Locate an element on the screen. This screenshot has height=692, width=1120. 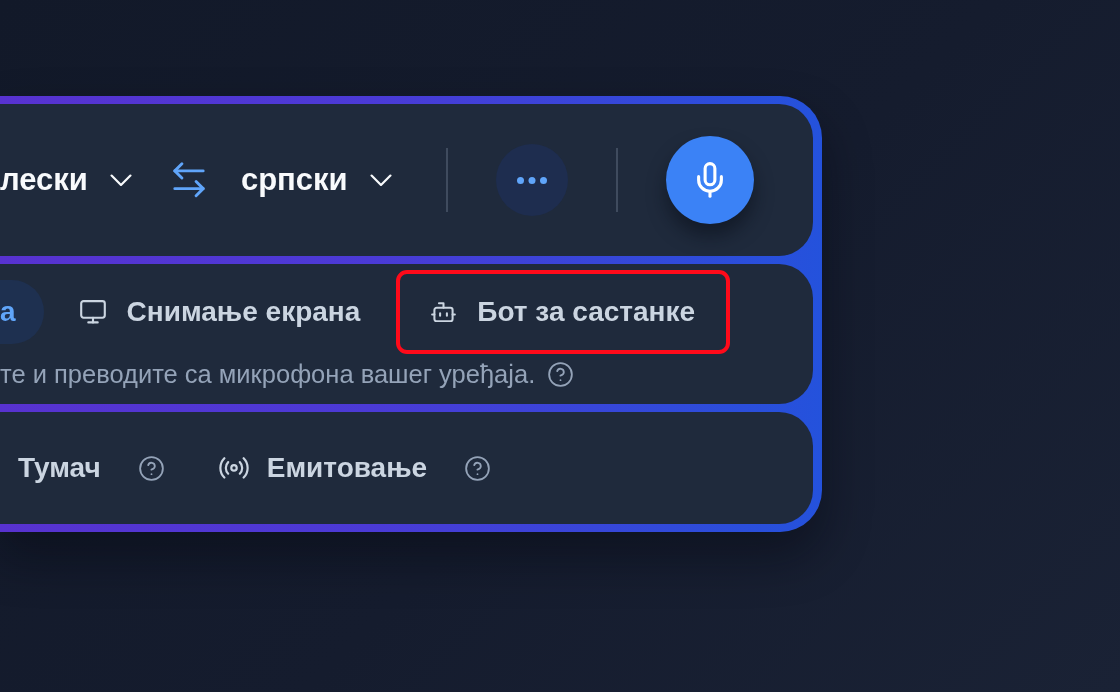
swap-icon is located at coordinates (188, 180).